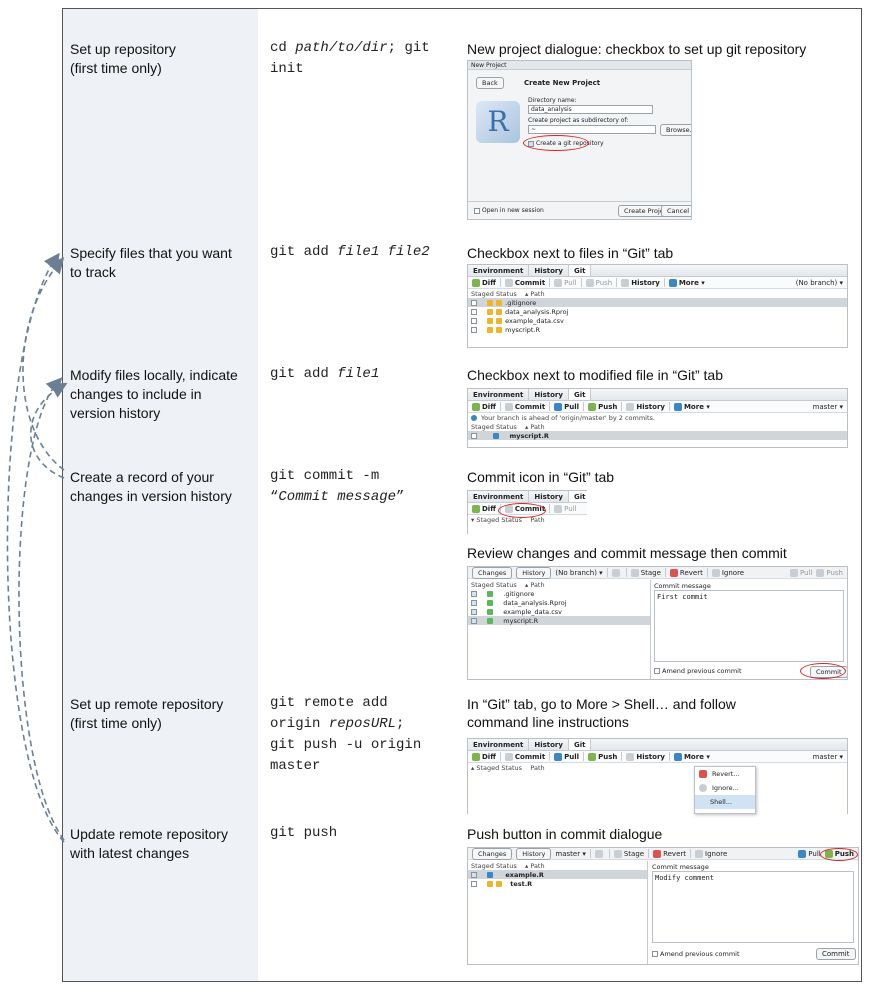 The height and width of the screenshot is (995, 877). I want to click on arrow-update-to-specify, so click(35, 547).